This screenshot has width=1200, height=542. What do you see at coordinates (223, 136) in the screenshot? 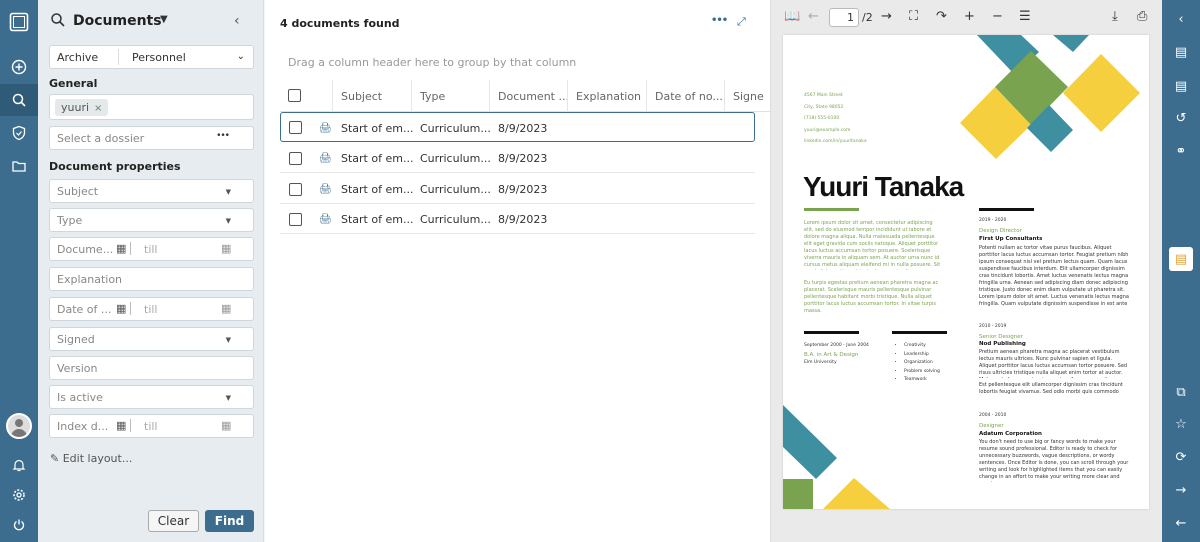
I see `more-icon: •••` at bounding box center [223, 136].